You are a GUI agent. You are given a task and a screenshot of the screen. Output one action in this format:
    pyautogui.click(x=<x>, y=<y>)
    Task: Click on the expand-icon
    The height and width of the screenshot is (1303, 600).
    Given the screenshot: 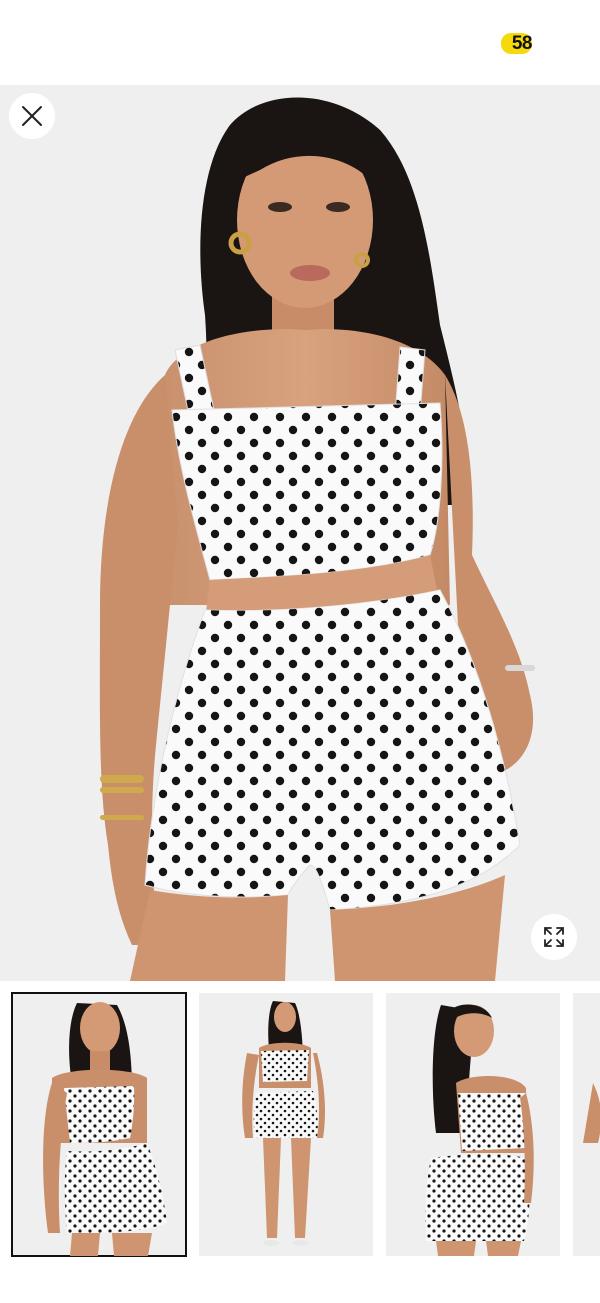 What is the action you would take?
    pyautogui.click(x=554, y=937)
    